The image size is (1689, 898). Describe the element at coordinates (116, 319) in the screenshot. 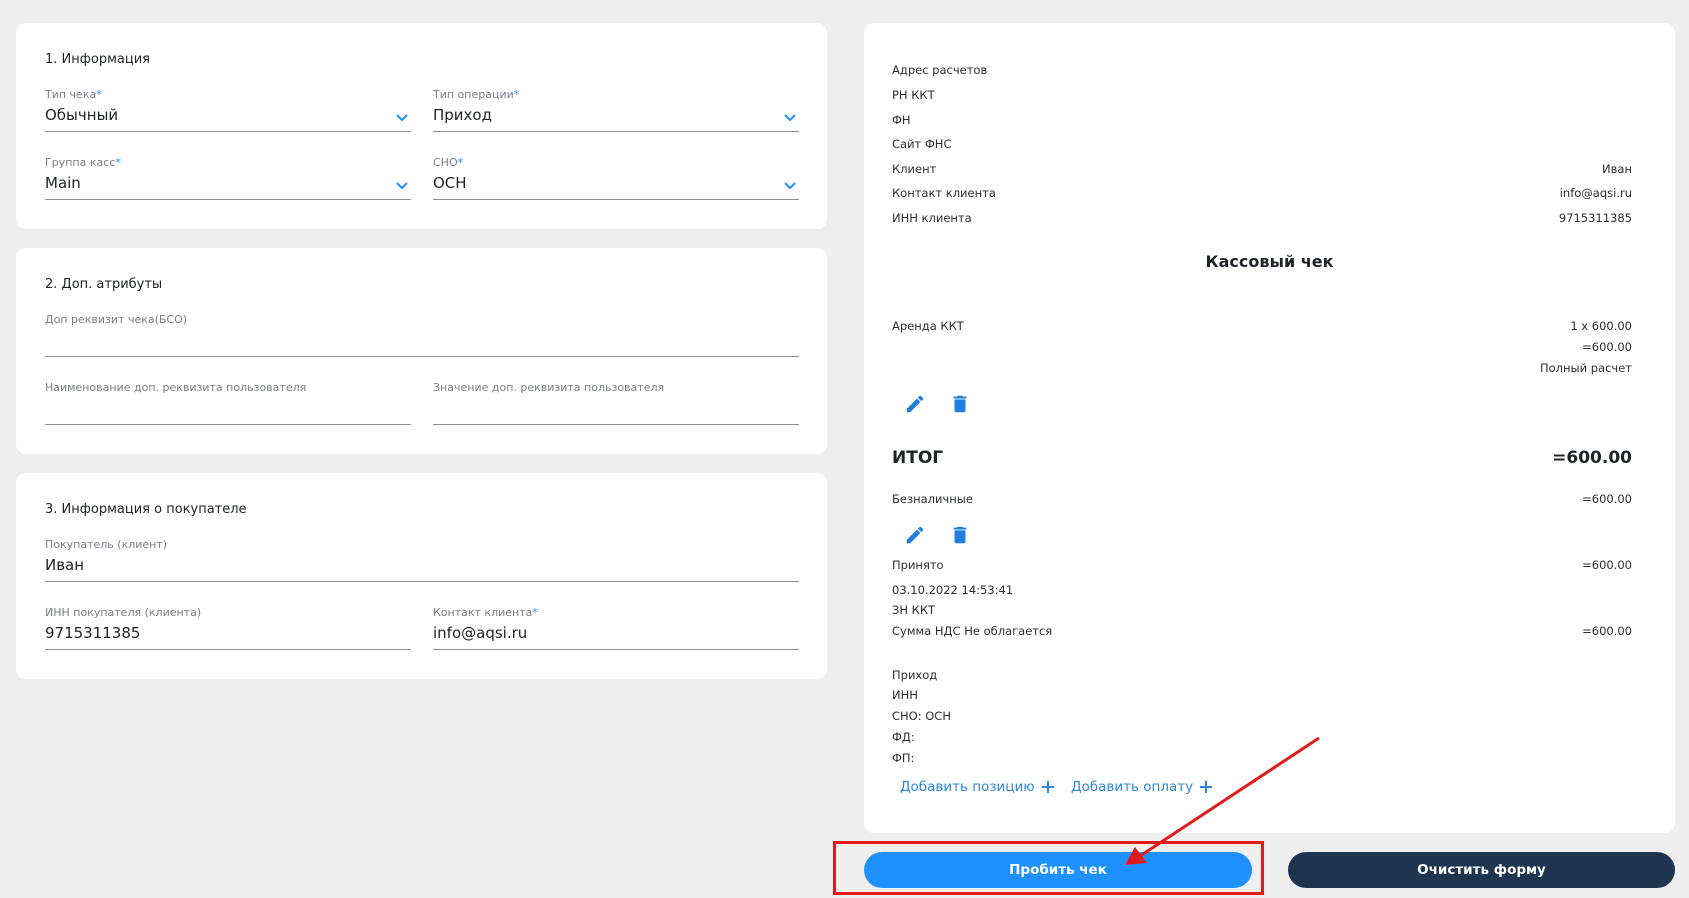

I see `additional-requisite-label: Доп реквизит чека(БСО)` at that location.